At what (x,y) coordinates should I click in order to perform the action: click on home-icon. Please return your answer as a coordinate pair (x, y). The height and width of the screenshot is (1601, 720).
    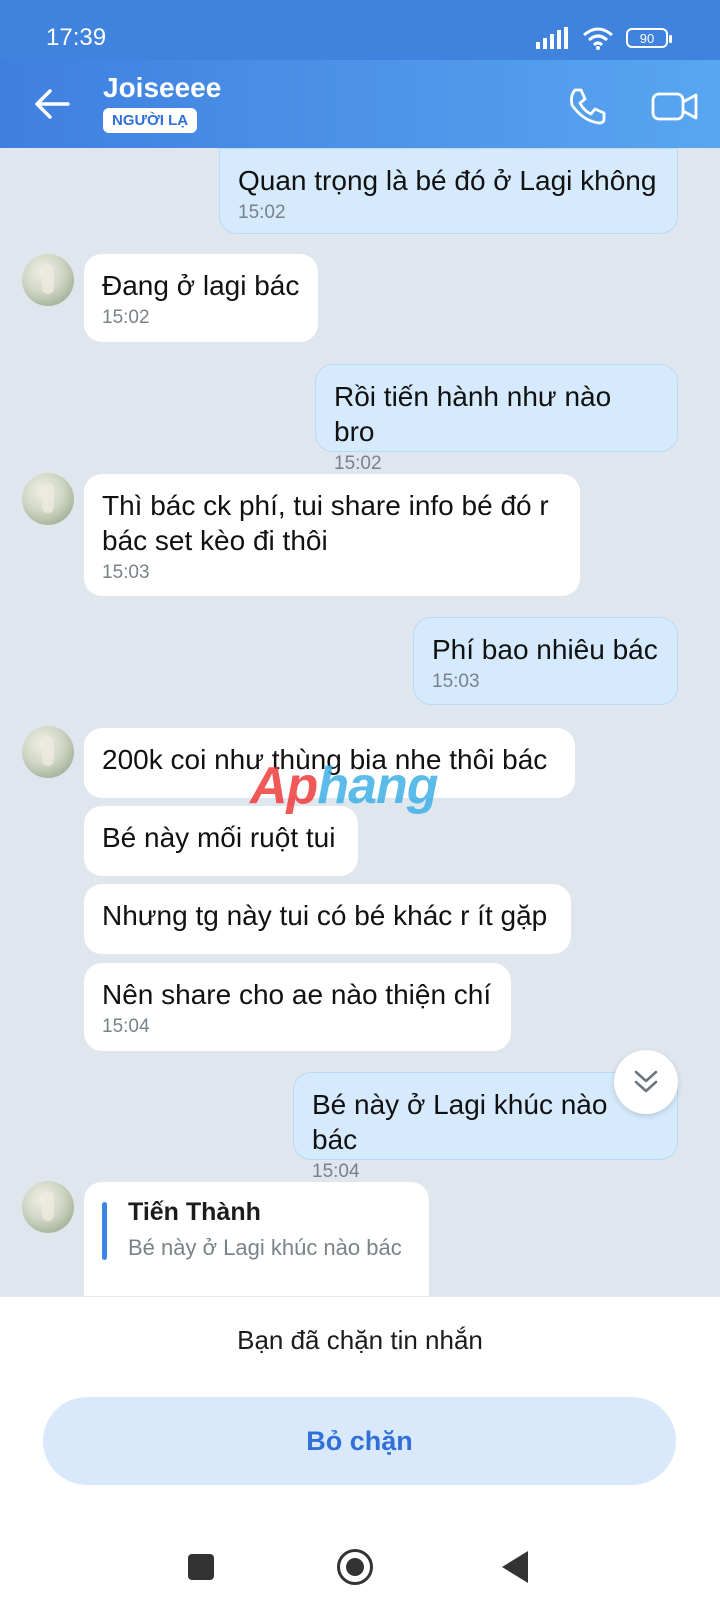
    Looking at the image, I should click on (355, 1567).